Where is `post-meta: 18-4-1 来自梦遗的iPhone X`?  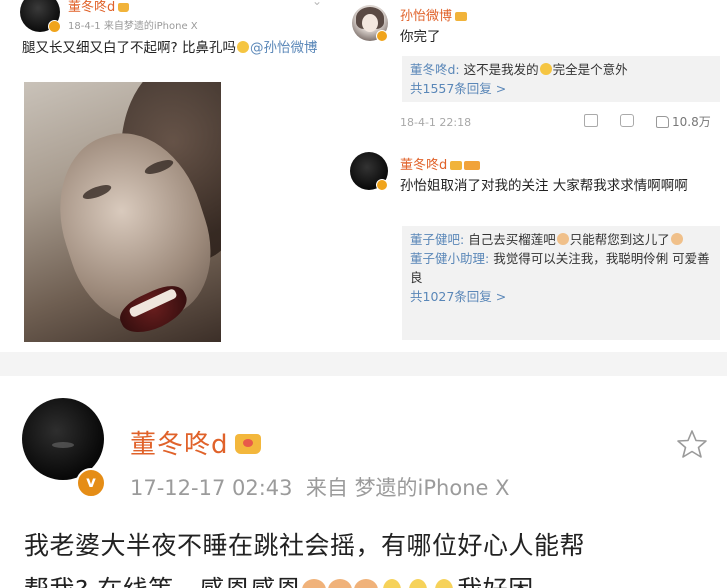 post-meta: 18-4-1 来自梦遗的iPhone X is located at coordinates (133, 26).